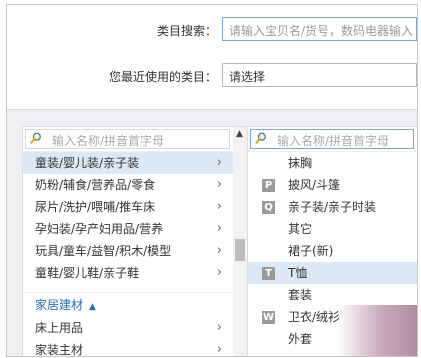  I want to click on list-item-label: 奶粉/辅食/营养品/零食, so click(95, 185).